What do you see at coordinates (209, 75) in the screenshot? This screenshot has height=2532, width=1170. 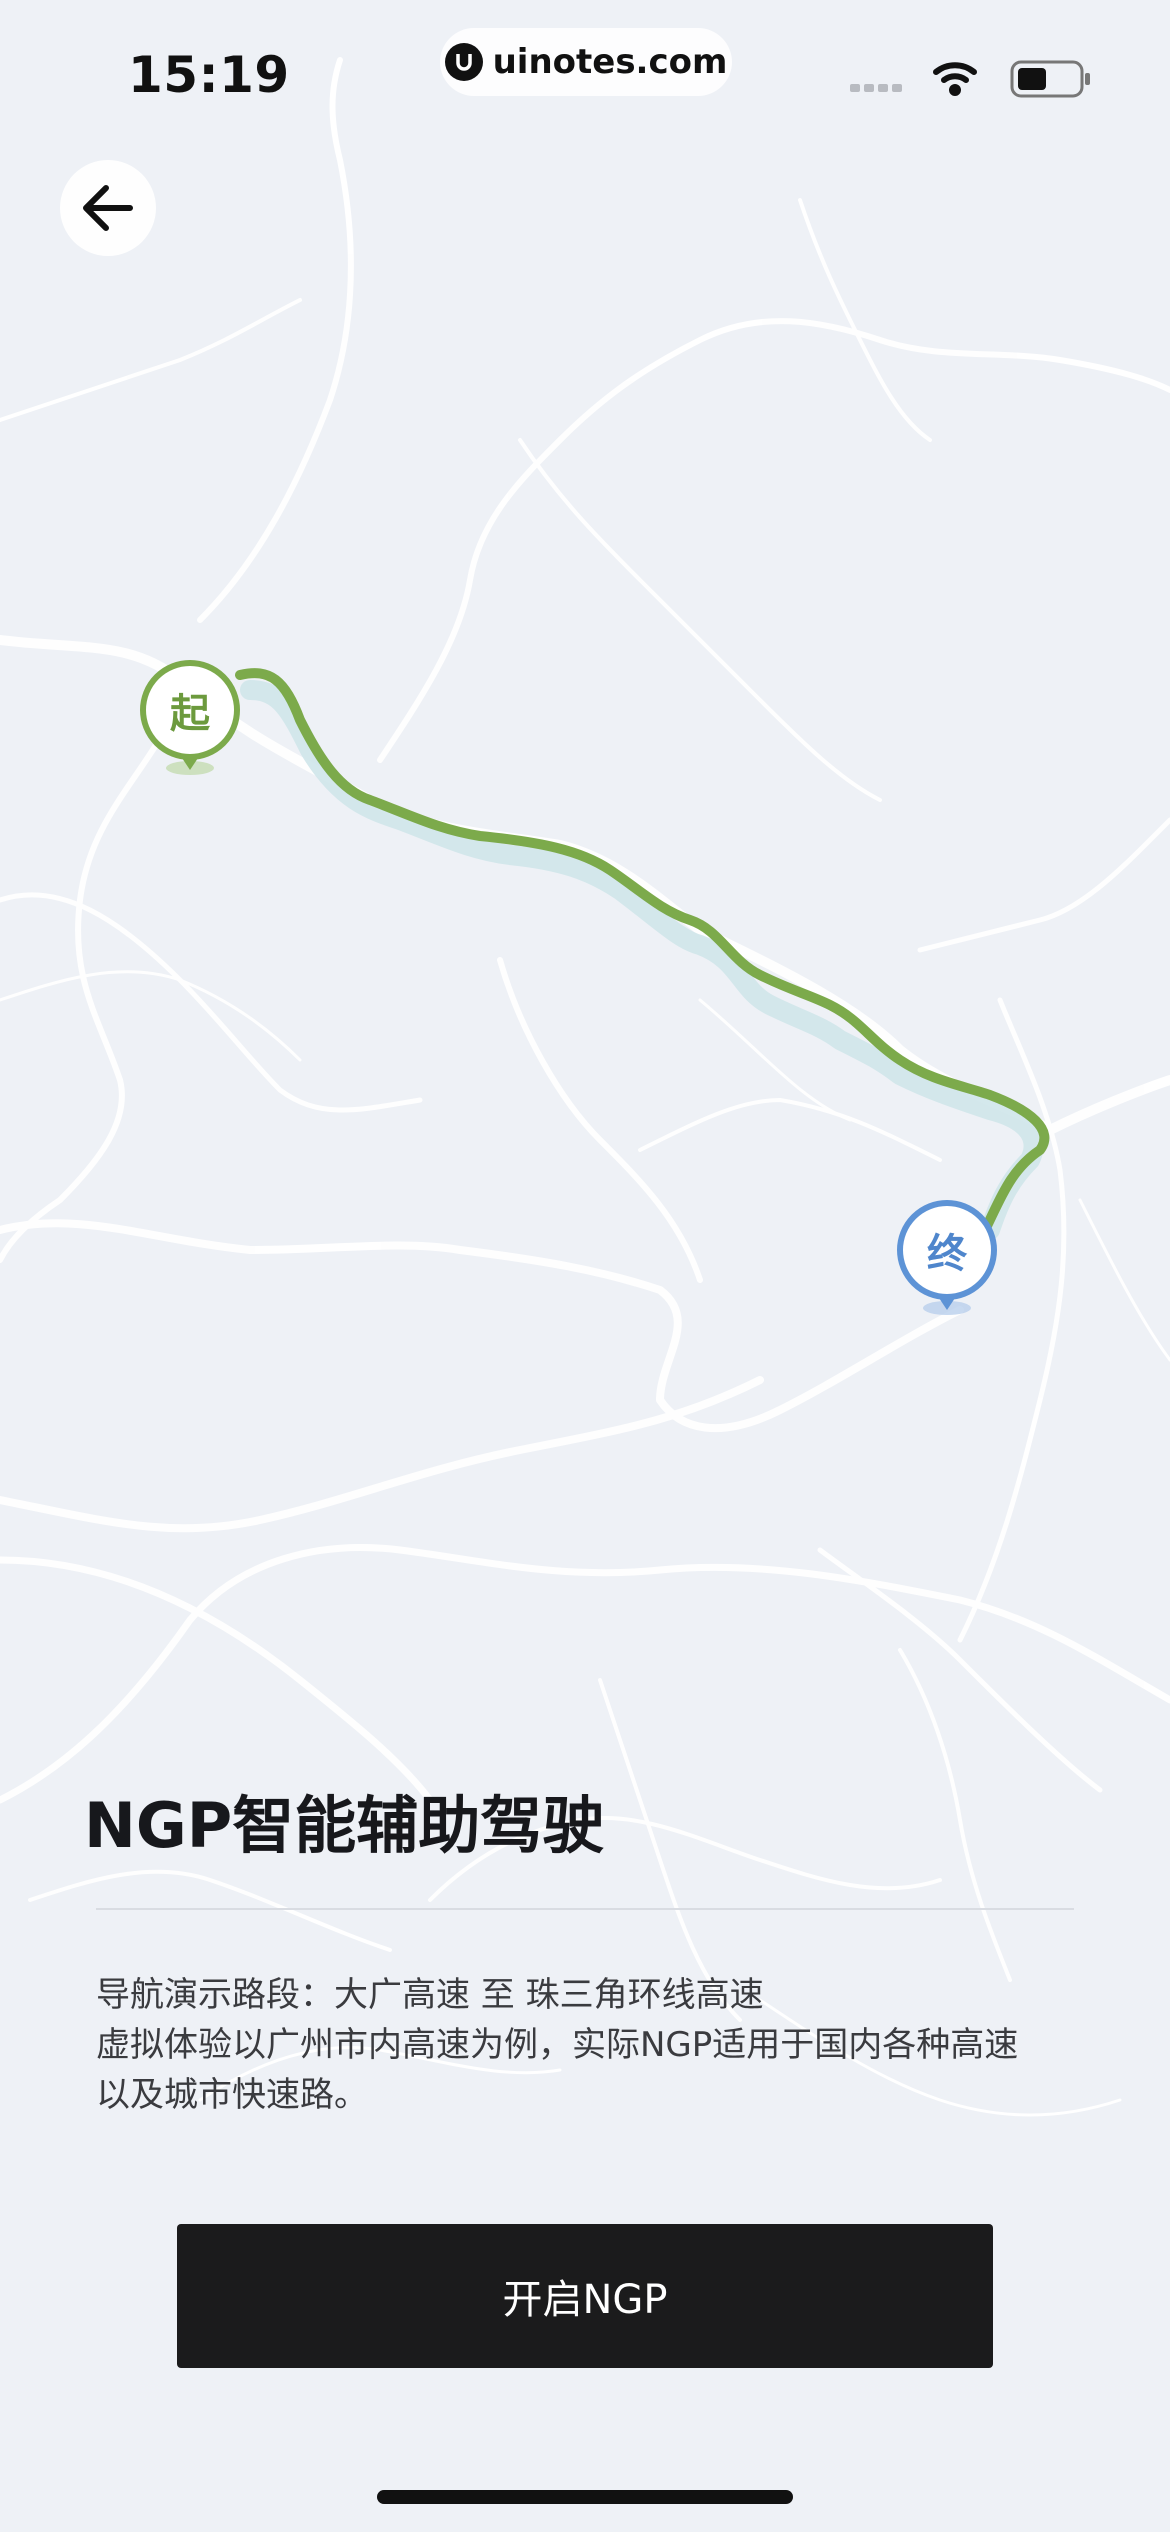 I see `status-time: 15:19` at bounding box center [209, 75].